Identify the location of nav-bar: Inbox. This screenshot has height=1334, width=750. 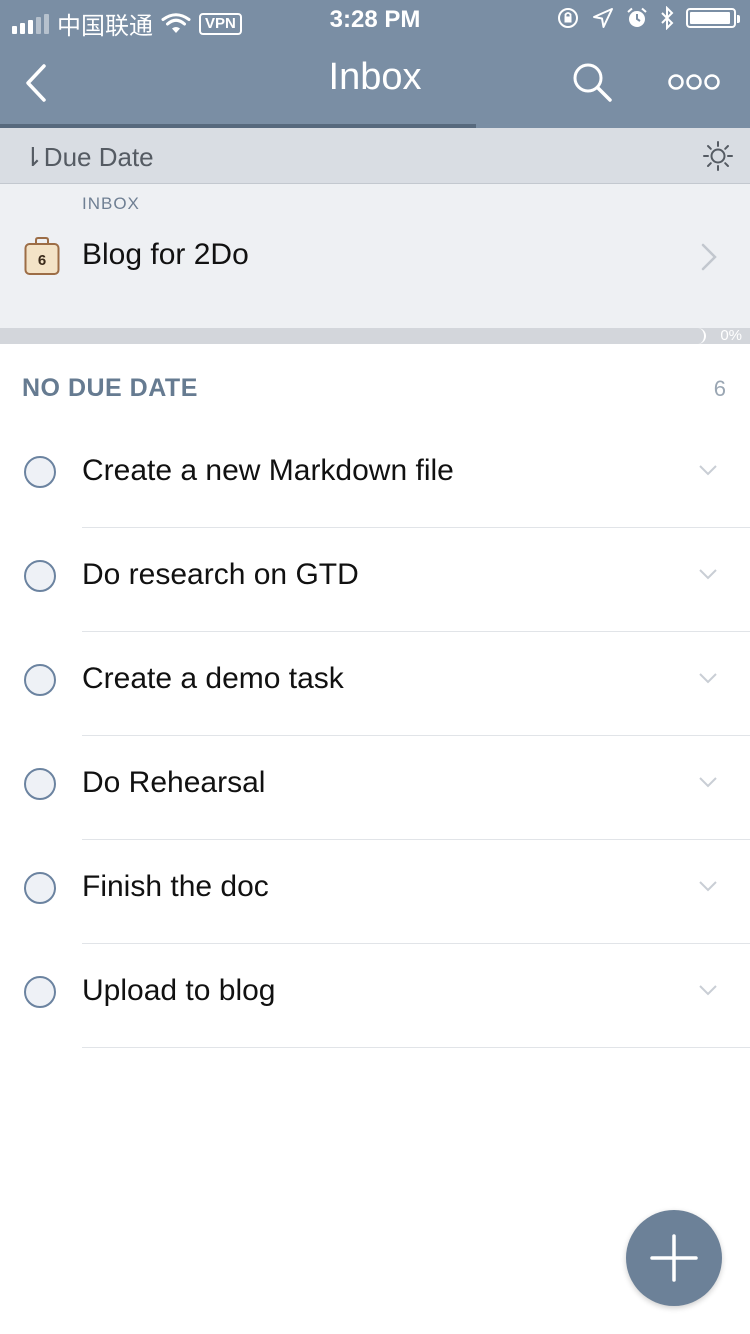
(375, 82).